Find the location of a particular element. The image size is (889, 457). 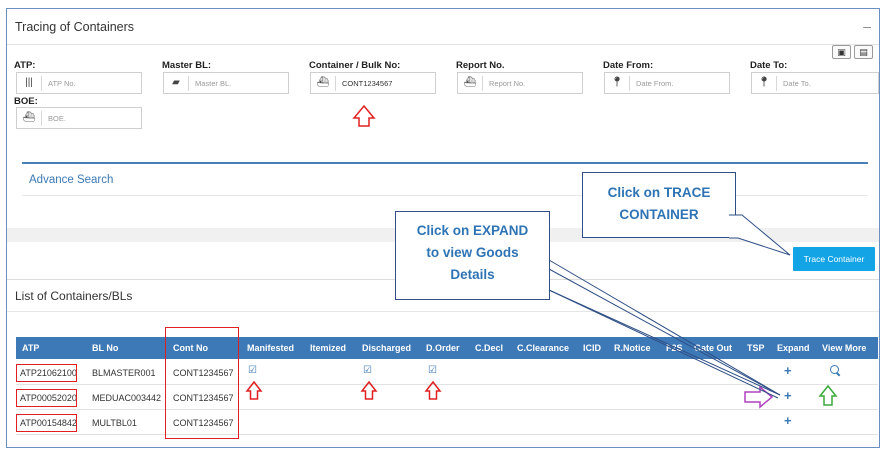

red-up-arrow-discharged is located at coordinates (369, 390).